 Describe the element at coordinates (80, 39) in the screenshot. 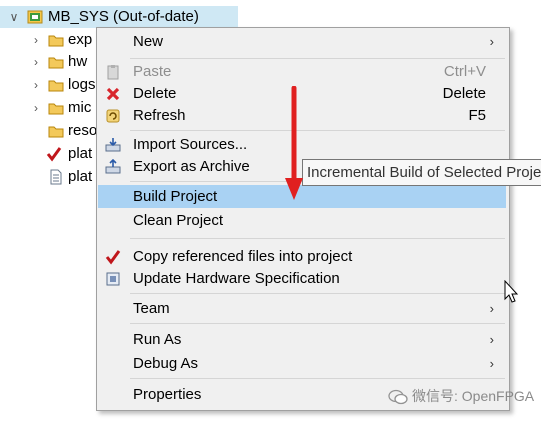

I see `tree-item-label: exp` at that location.